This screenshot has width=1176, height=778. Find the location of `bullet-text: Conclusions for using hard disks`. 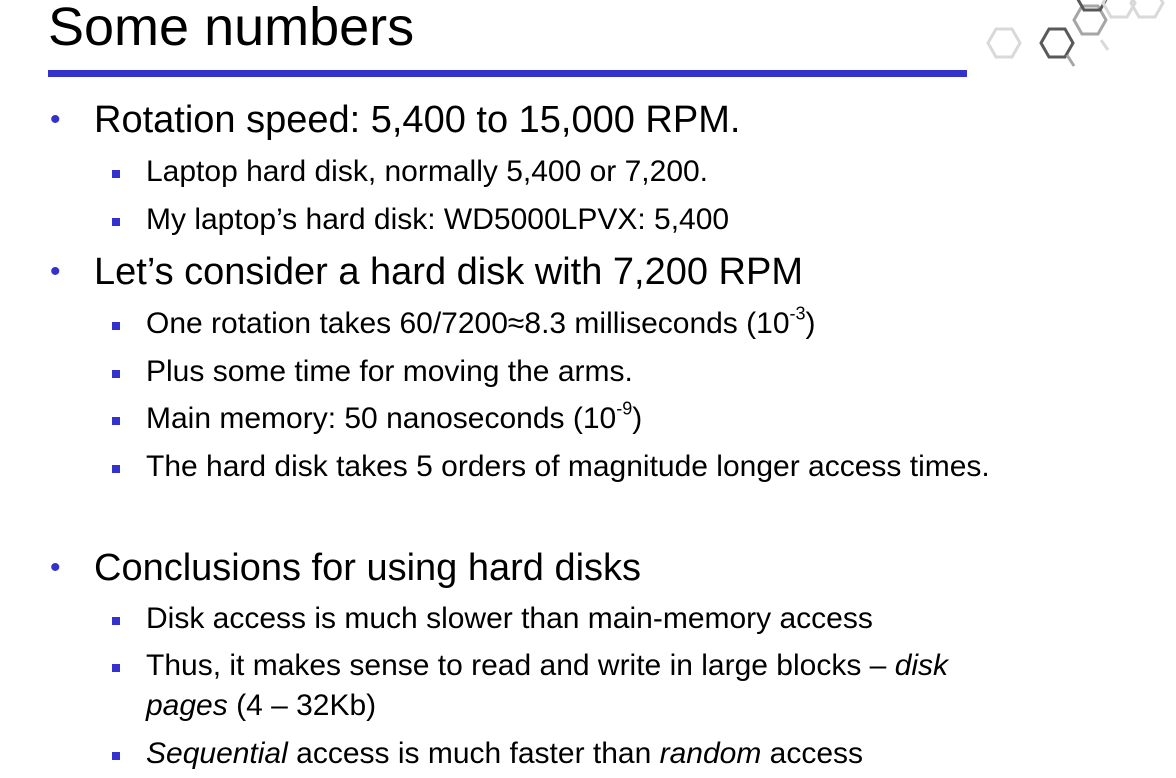

bullet-text: Conclusions for using hard disks is located at coordinates (368, 568).